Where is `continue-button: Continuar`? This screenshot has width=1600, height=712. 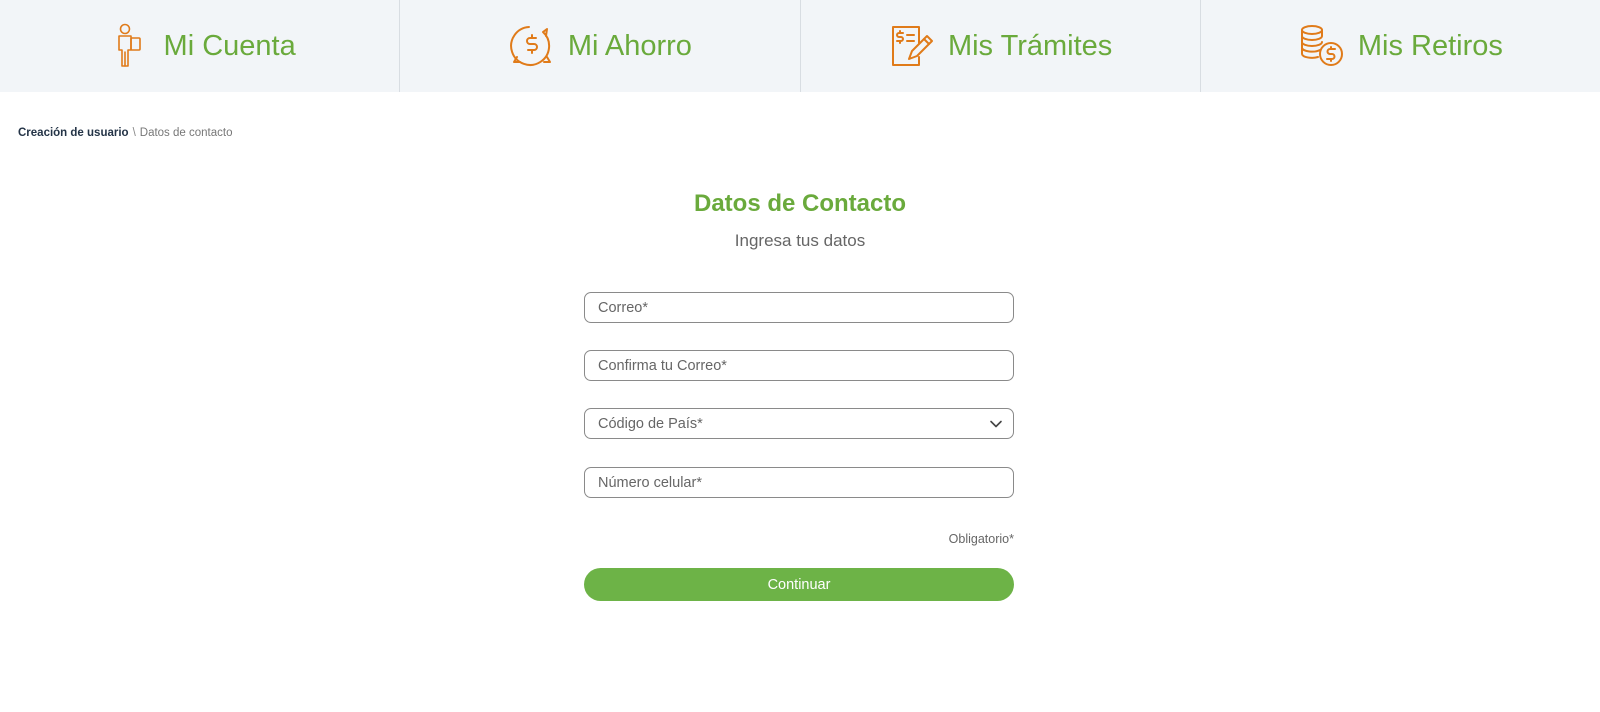 continue-button: Continuar is located at coordinates (799, 584).